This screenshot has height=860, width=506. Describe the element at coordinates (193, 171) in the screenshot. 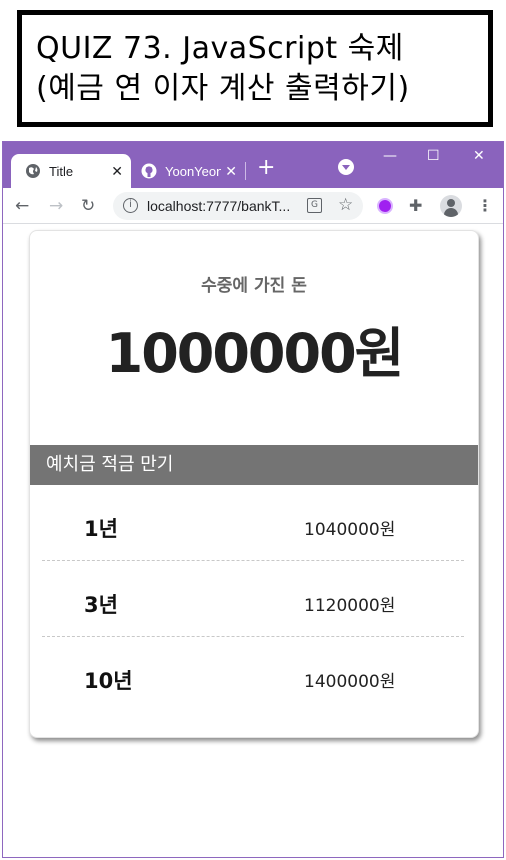

I see `tab-label: YoonYeon` at that location.